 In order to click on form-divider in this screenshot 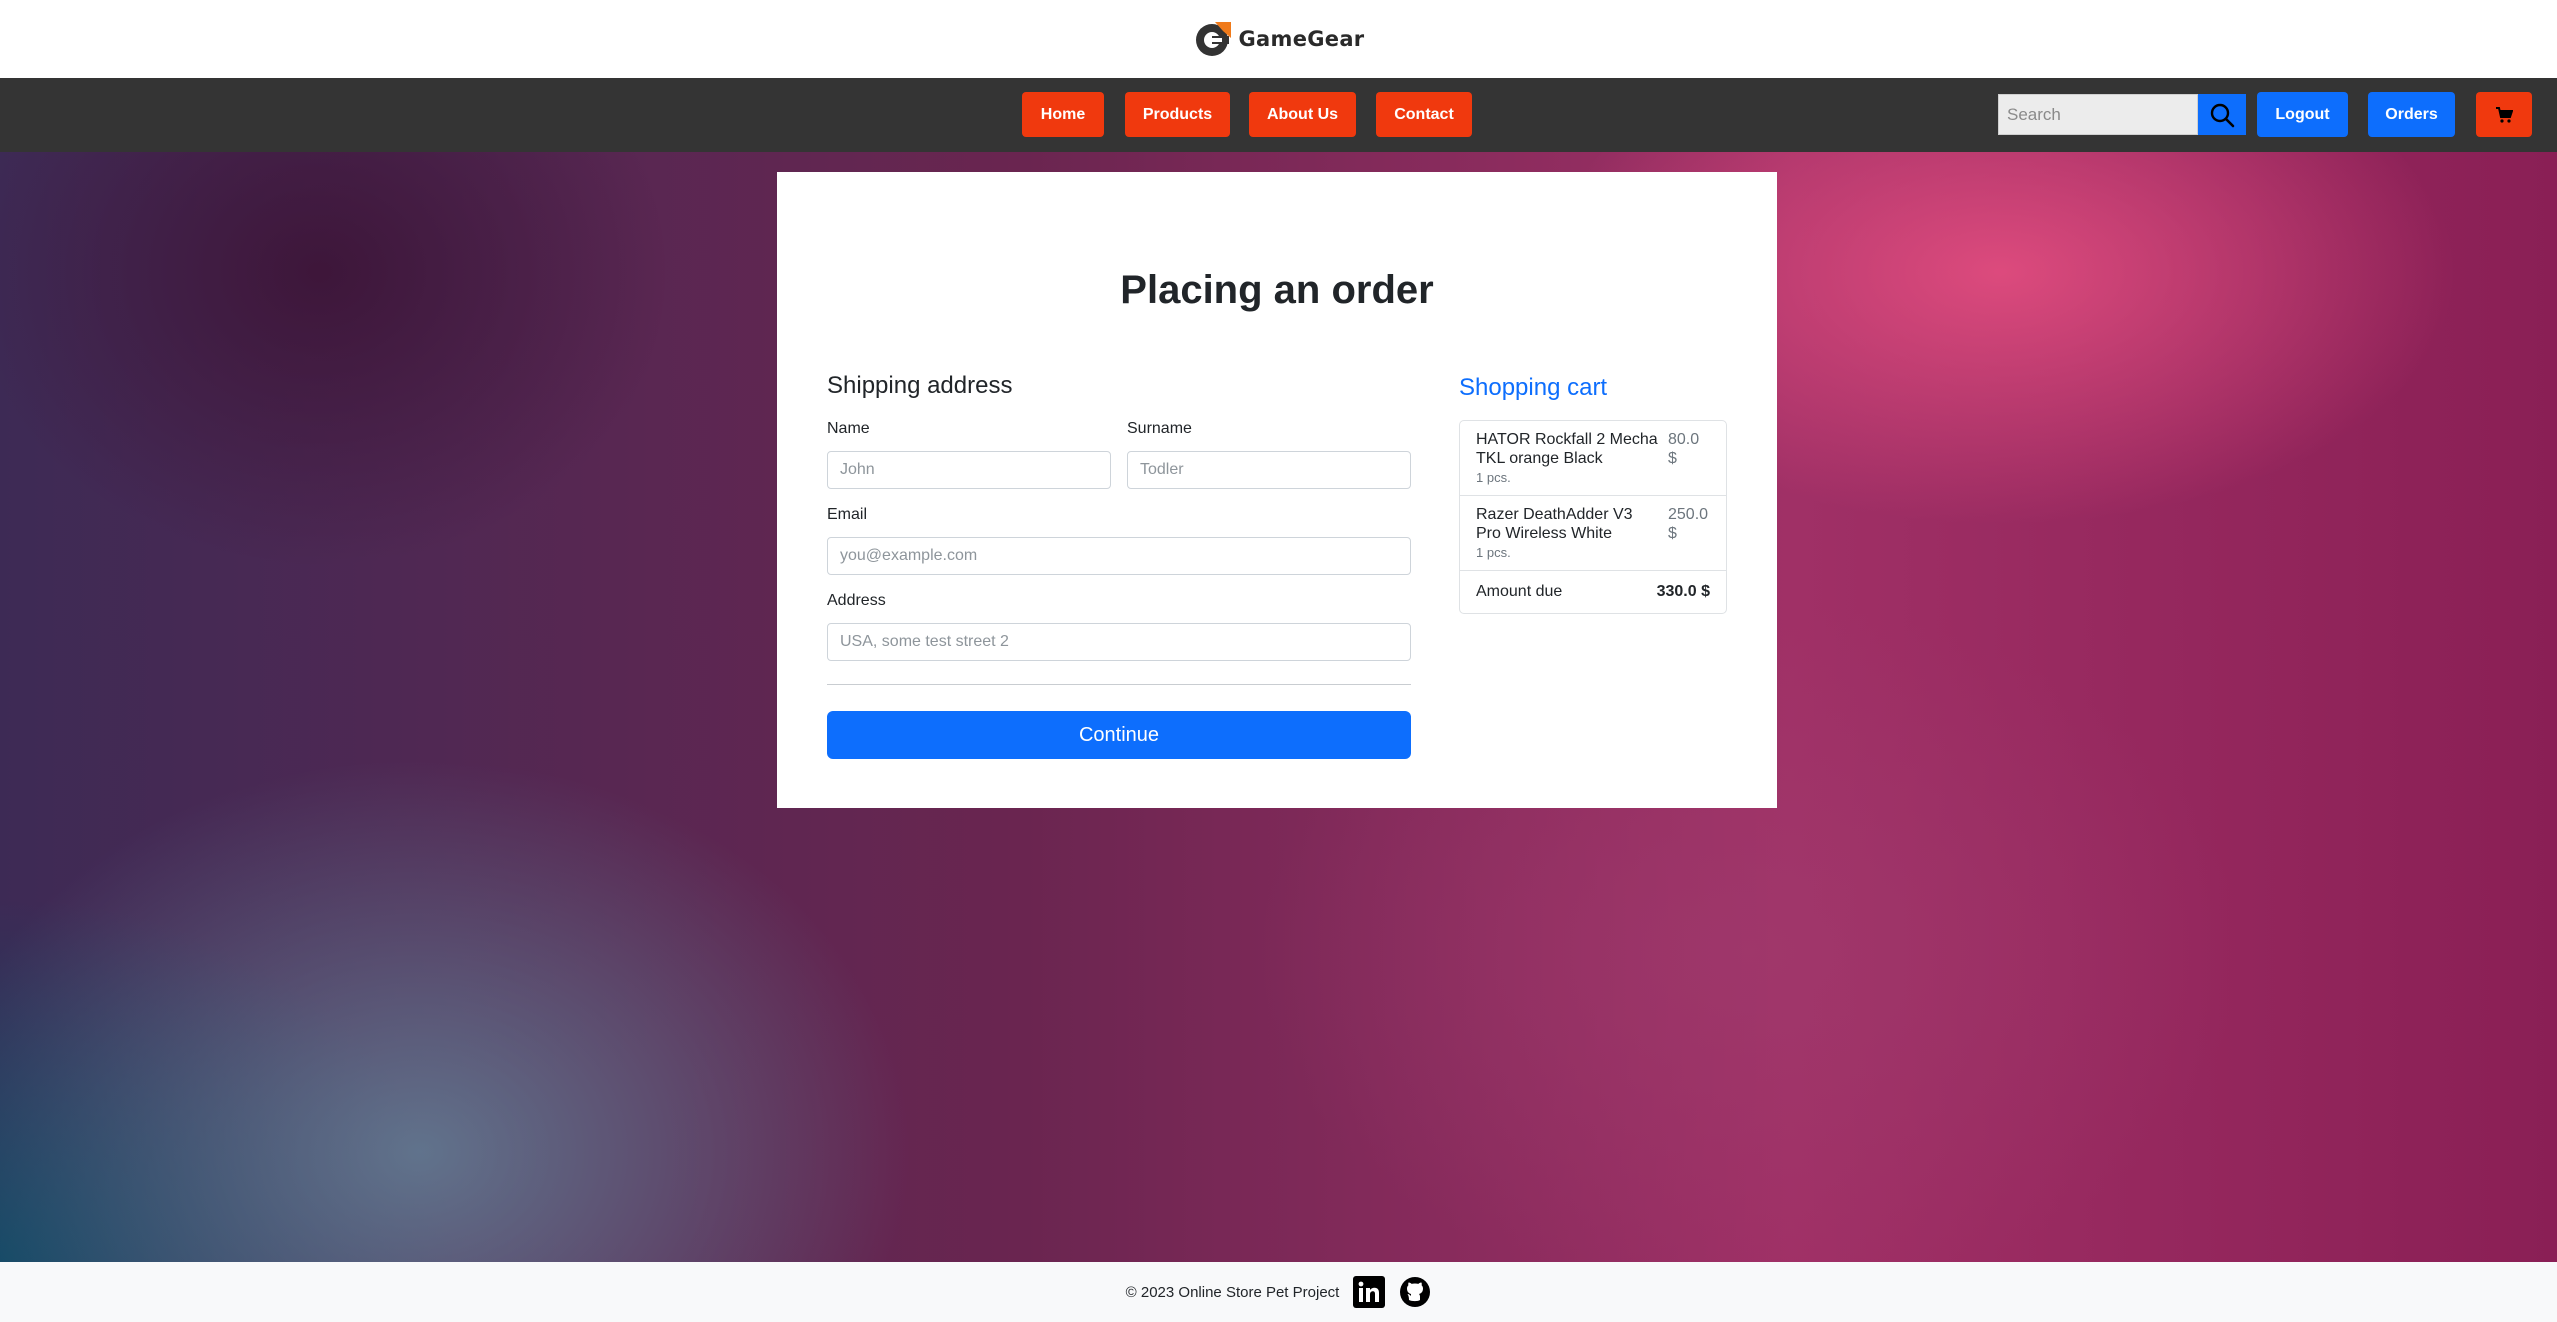, I will do `click(1119, 684)`.